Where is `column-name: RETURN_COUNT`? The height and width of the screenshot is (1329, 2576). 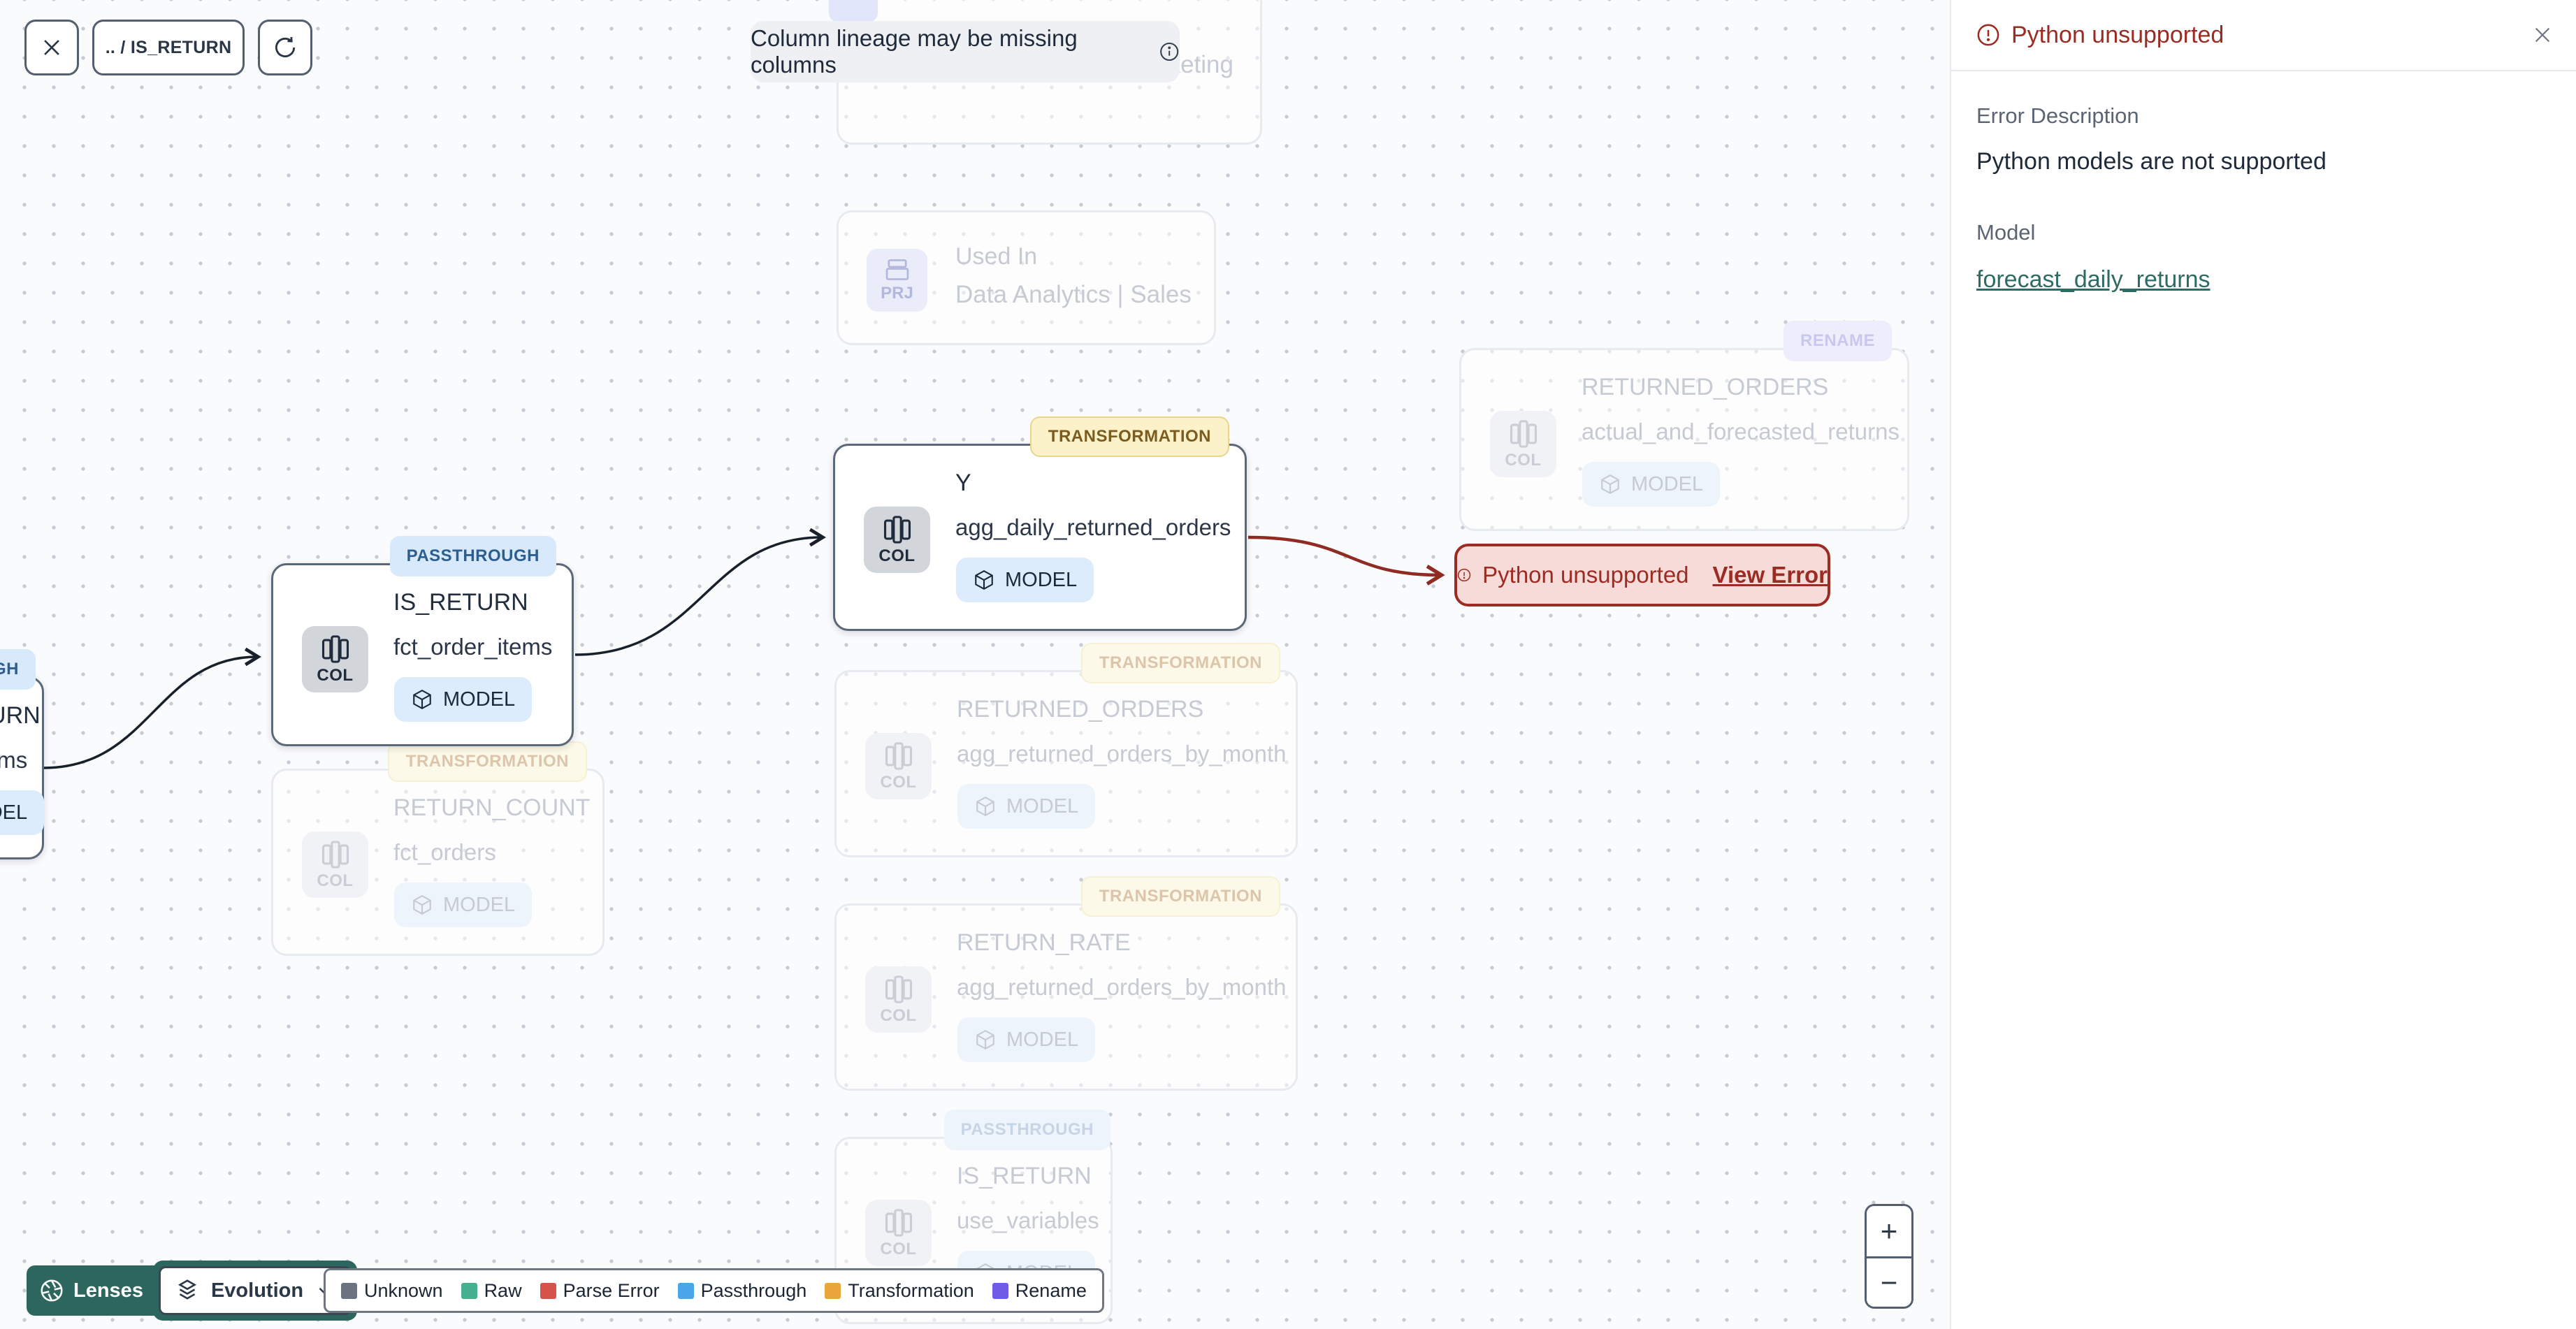 column-name: RETURN_COUNT is located at coordinates (492, 808).